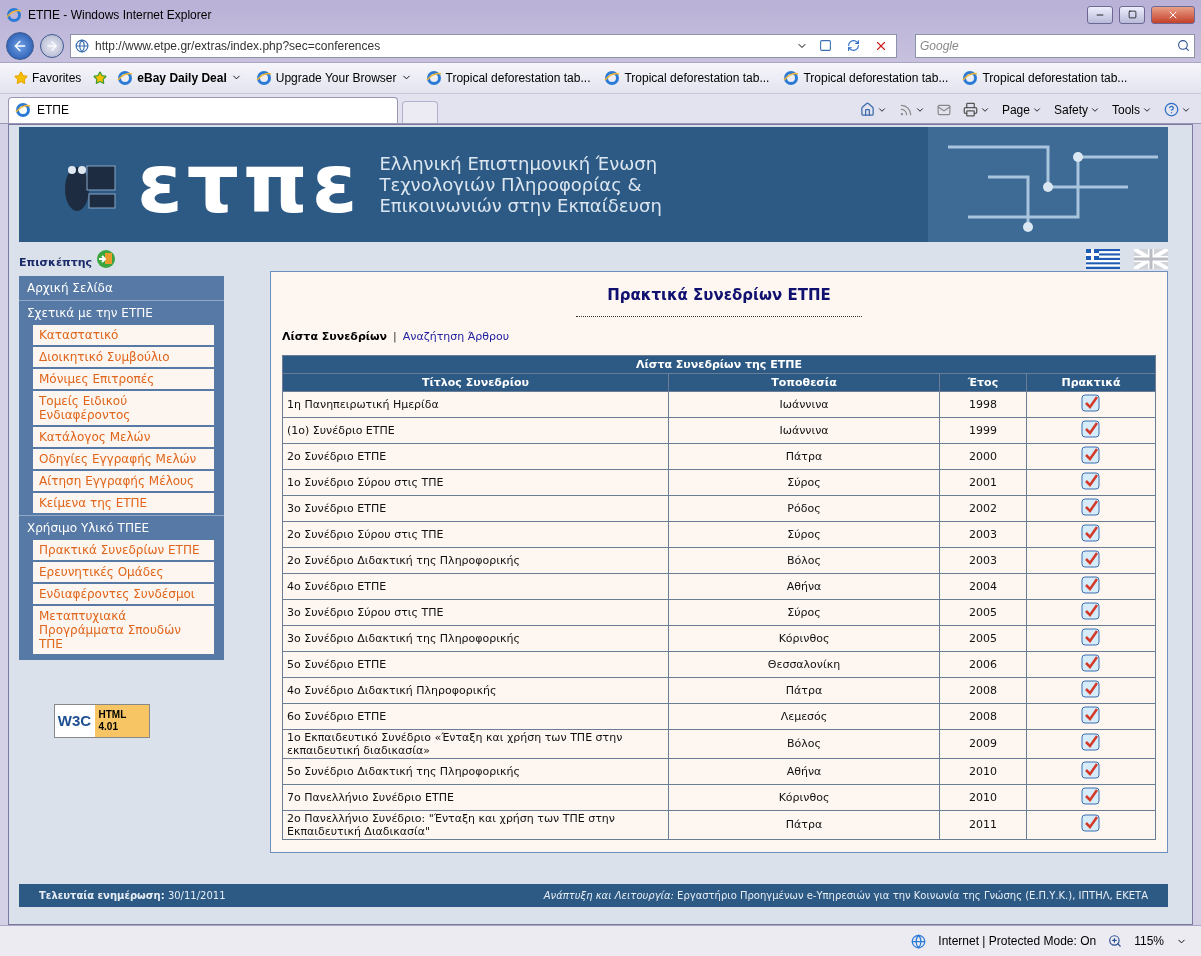 This screenshot has height=956, width=1201. Describe the element at coordinates (475, 638) in the screenshot. I see `table-cell: 3ο Συνέδριο Διδακτική της Πληροφορικής` at that location.